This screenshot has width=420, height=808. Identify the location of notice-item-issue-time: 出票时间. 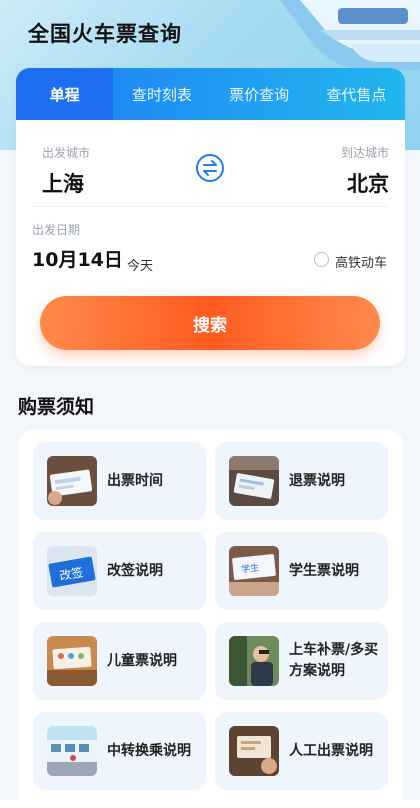
(119, 481).